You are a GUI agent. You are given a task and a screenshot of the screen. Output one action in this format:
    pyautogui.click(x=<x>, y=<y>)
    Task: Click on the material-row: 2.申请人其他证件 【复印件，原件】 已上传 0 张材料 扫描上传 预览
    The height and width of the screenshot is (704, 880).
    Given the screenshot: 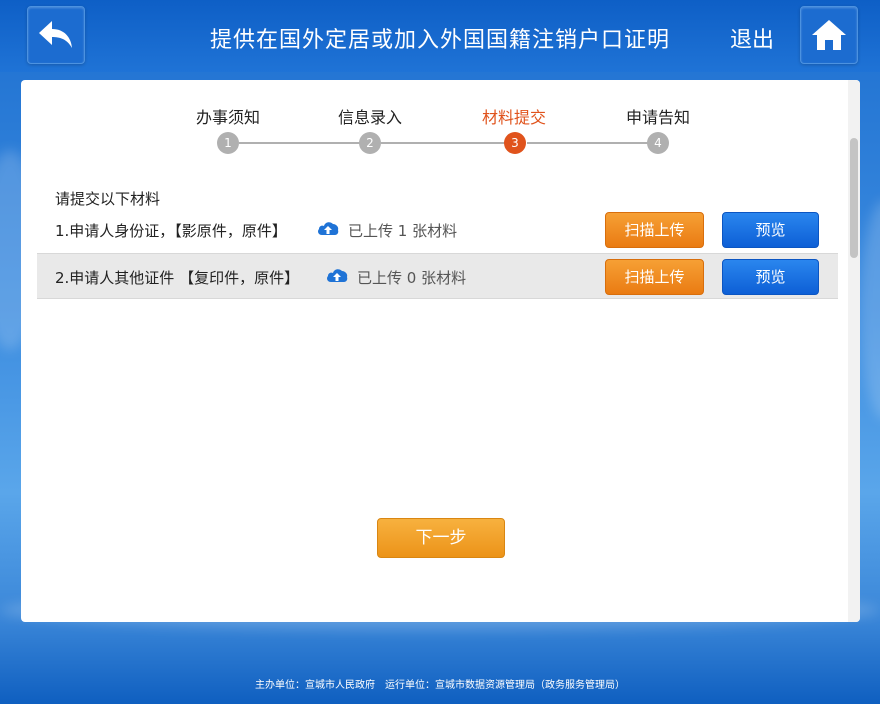 What is the action you would take?
    pyautogui.click(x=437, y=276)
    